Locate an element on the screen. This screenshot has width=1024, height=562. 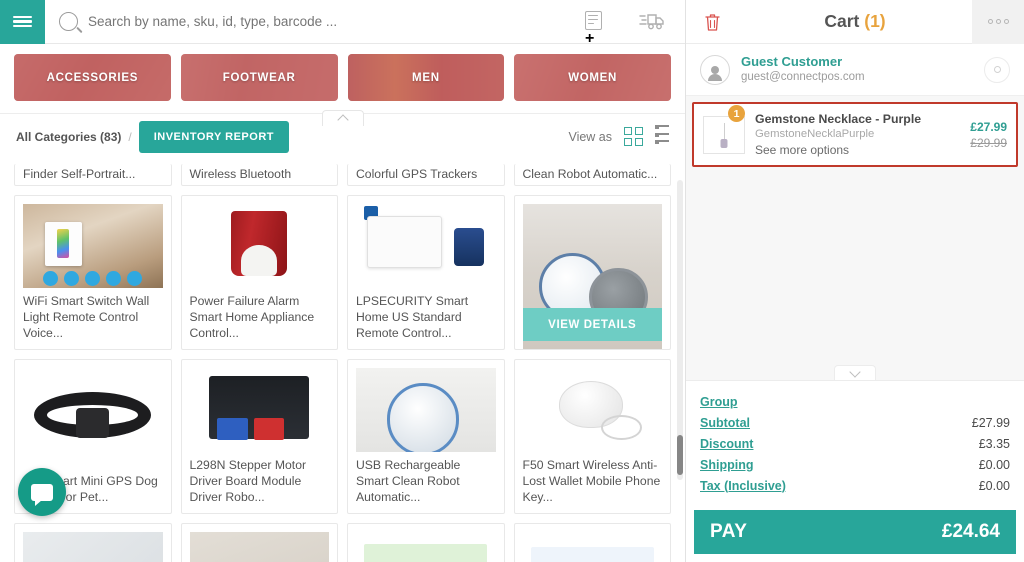
delivery-truck-icon is located at coordinates (651, 22).